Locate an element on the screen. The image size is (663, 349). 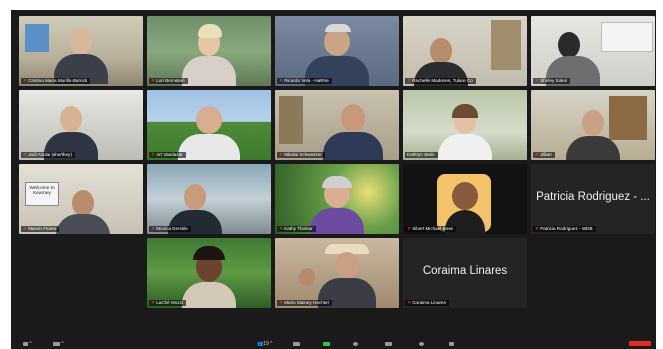
video-tile: ✕Mario Mainey Hechter is located at coordinates (337, 273).